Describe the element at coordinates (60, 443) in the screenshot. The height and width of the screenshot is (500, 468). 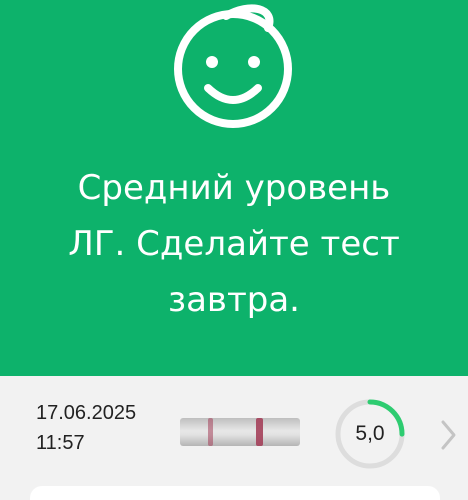
I see `test-time: 11:57` at that location.